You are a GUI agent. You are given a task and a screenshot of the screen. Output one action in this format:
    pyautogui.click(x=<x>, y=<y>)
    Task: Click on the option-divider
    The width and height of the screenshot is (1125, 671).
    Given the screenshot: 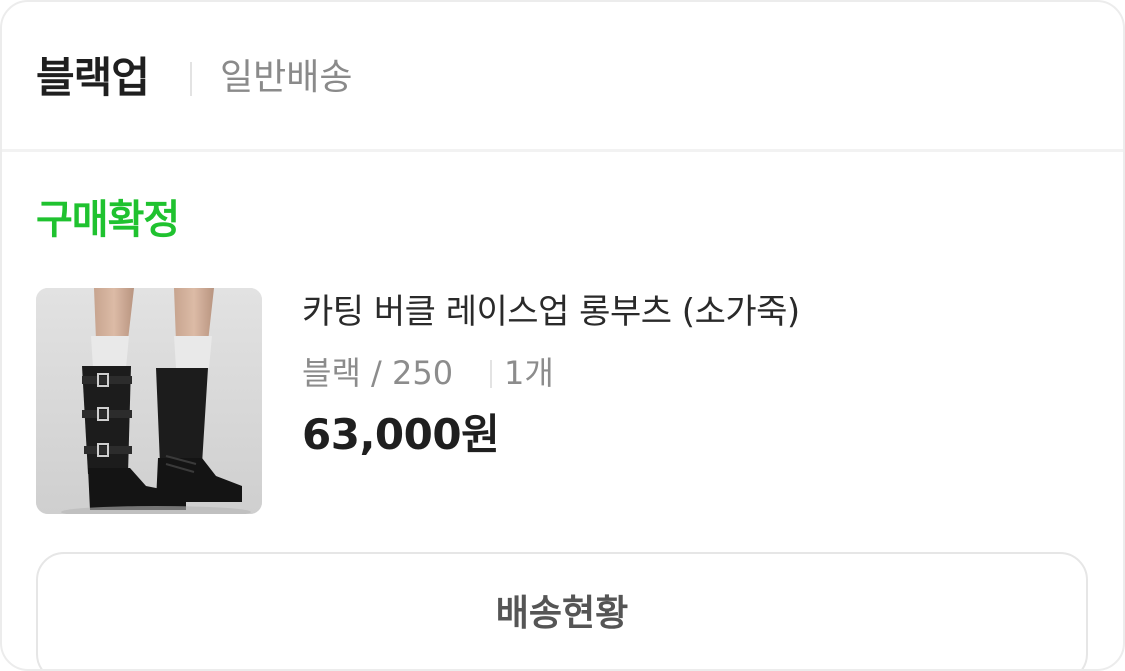 What is the action you would take?
    pyautogui.click(x=491, y=374)
    